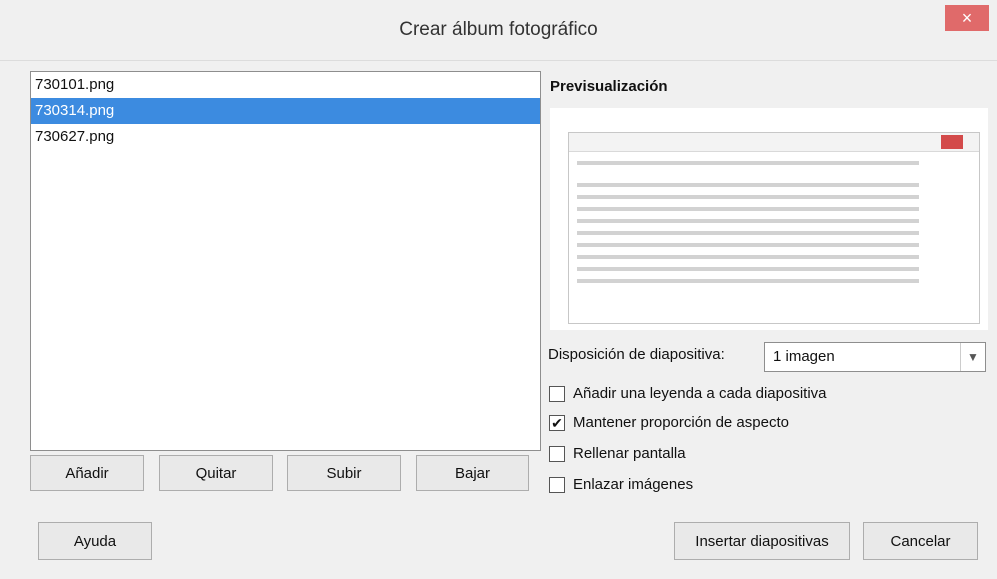 This screenshot has height=579, width=997. Describe the element at coordinates (557, 394) in the screenshot. I see `caption-checkbox` at that location.